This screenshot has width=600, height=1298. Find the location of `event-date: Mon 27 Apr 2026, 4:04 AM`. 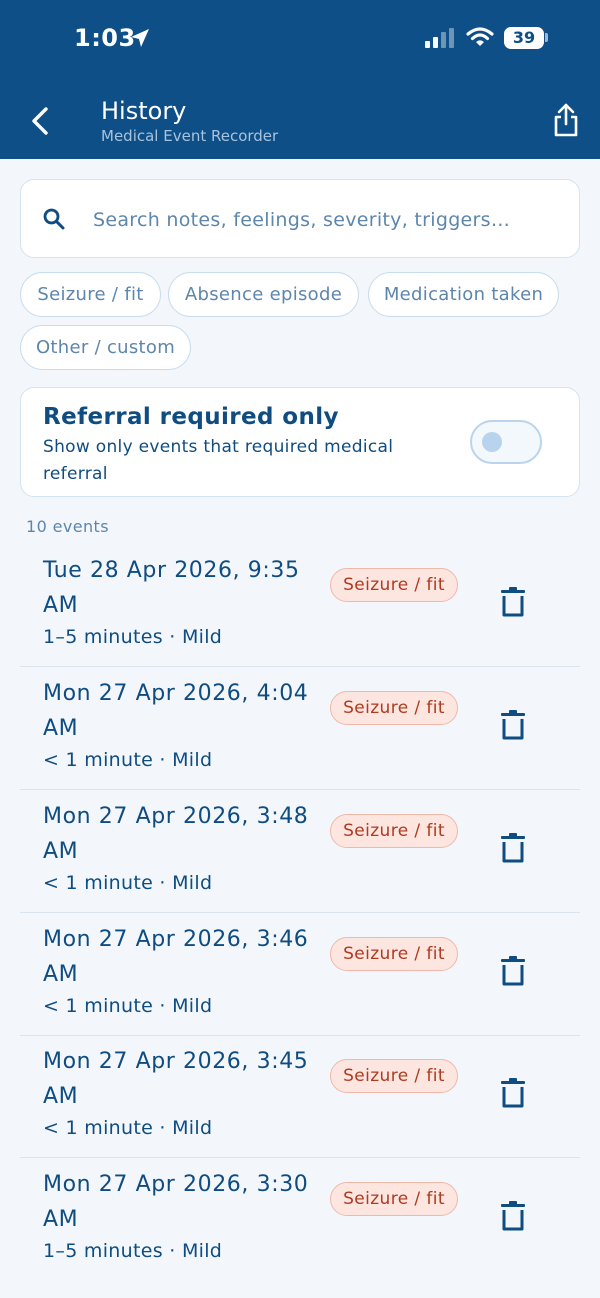

event-date: Mon 27 Apr 2026, 4:04 AM is located at coordinates (176, 711).